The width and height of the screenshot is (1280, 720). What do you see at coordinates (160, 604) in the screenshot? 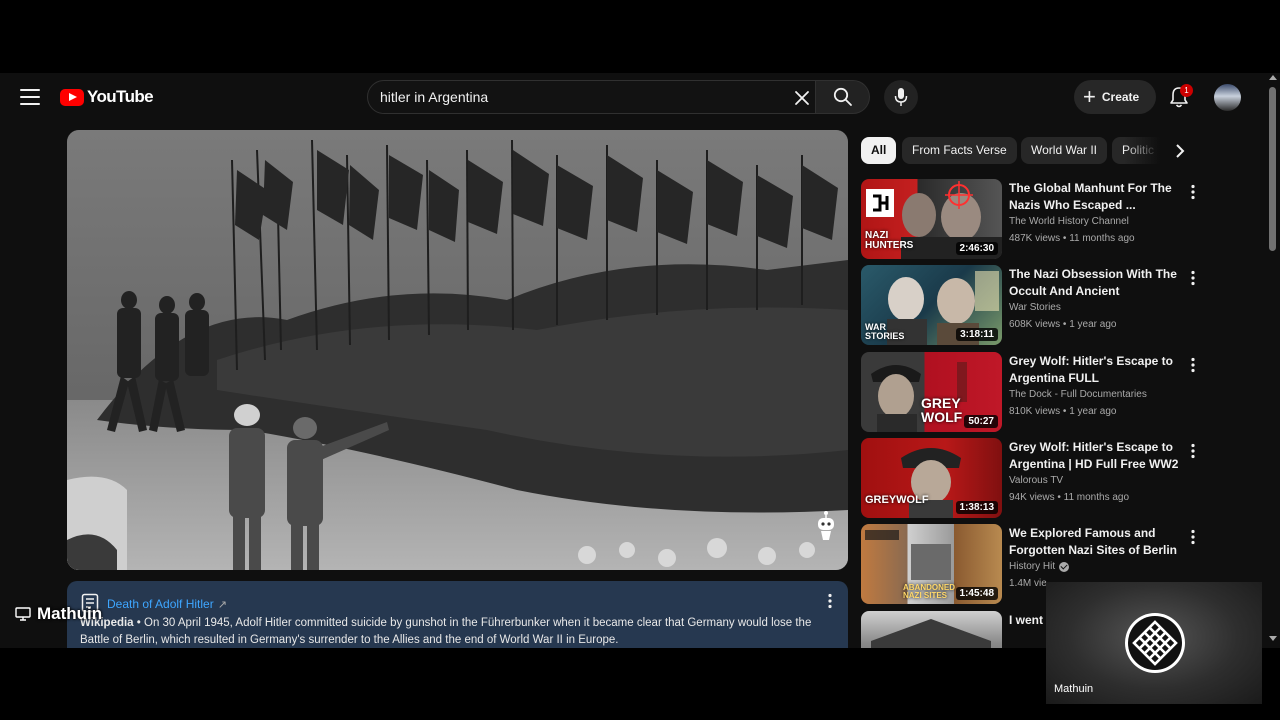
I see `info-title: Death of Adolf Hitler` at bounding box center [160, 604].